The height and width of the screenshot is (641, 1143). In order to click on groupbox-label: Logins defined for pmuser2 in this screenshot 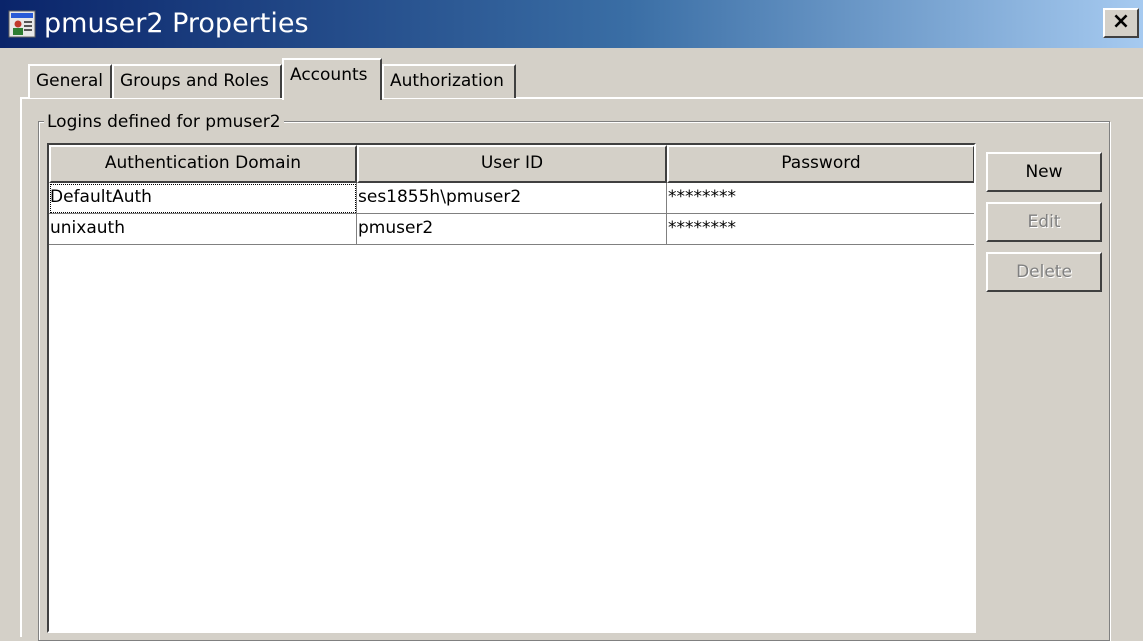, I will do `click(164, 122)`.